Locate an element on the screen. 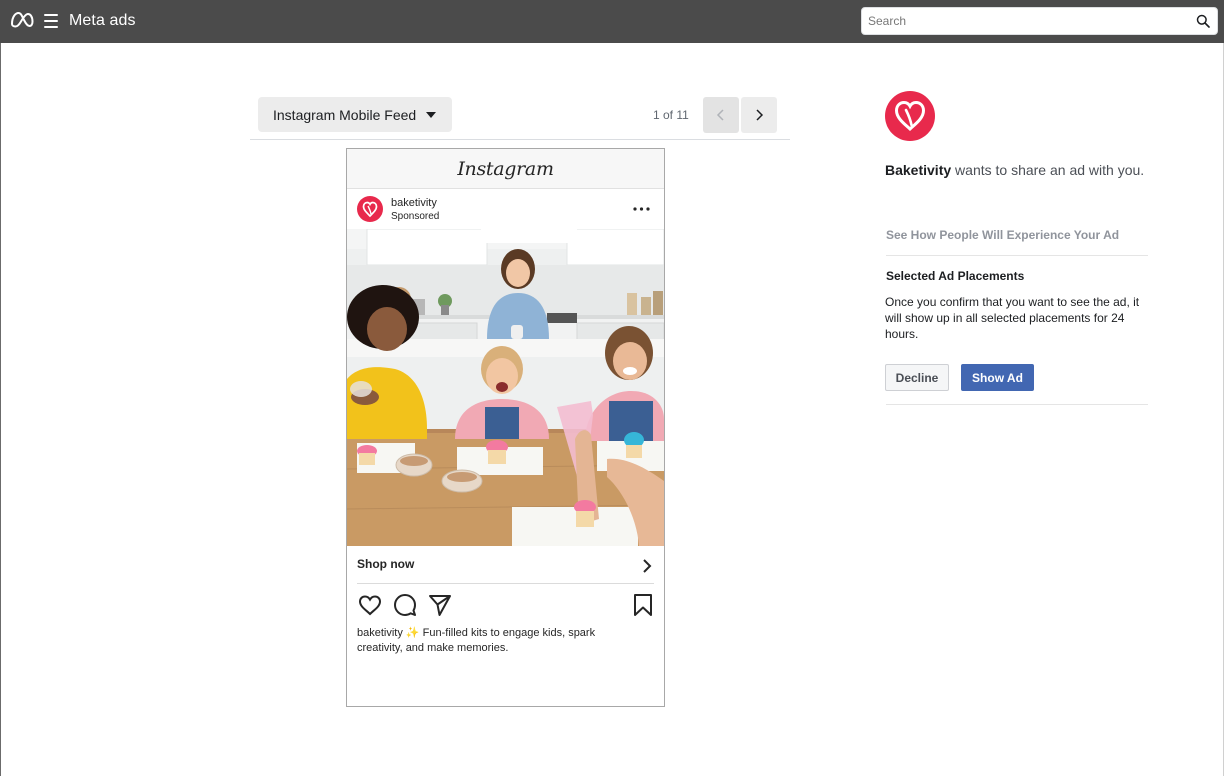 This screenshot has height=776, width=1224. caret-down-icon is located at coordinates (431, 115).